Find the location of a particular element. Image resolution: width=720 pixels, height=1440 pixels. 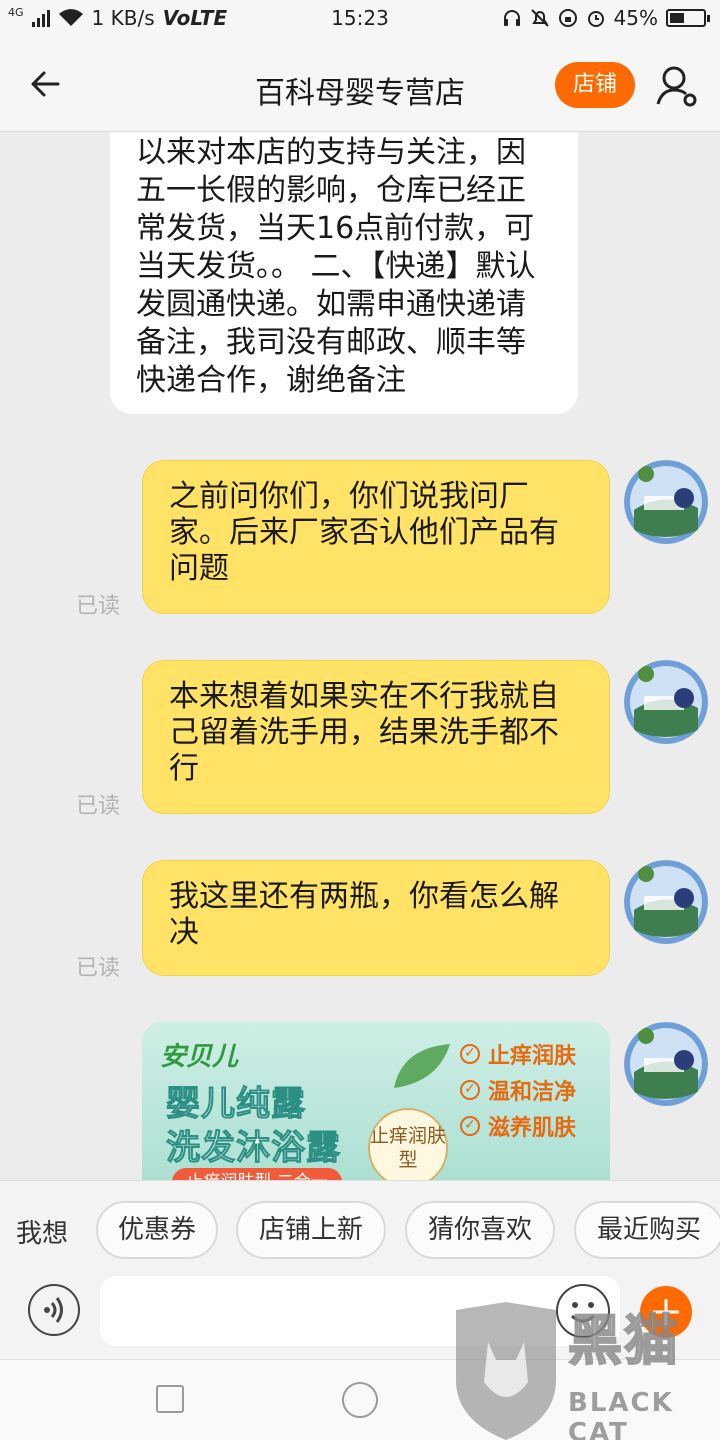

more-actions-button is located at coordinates (666, 1312).